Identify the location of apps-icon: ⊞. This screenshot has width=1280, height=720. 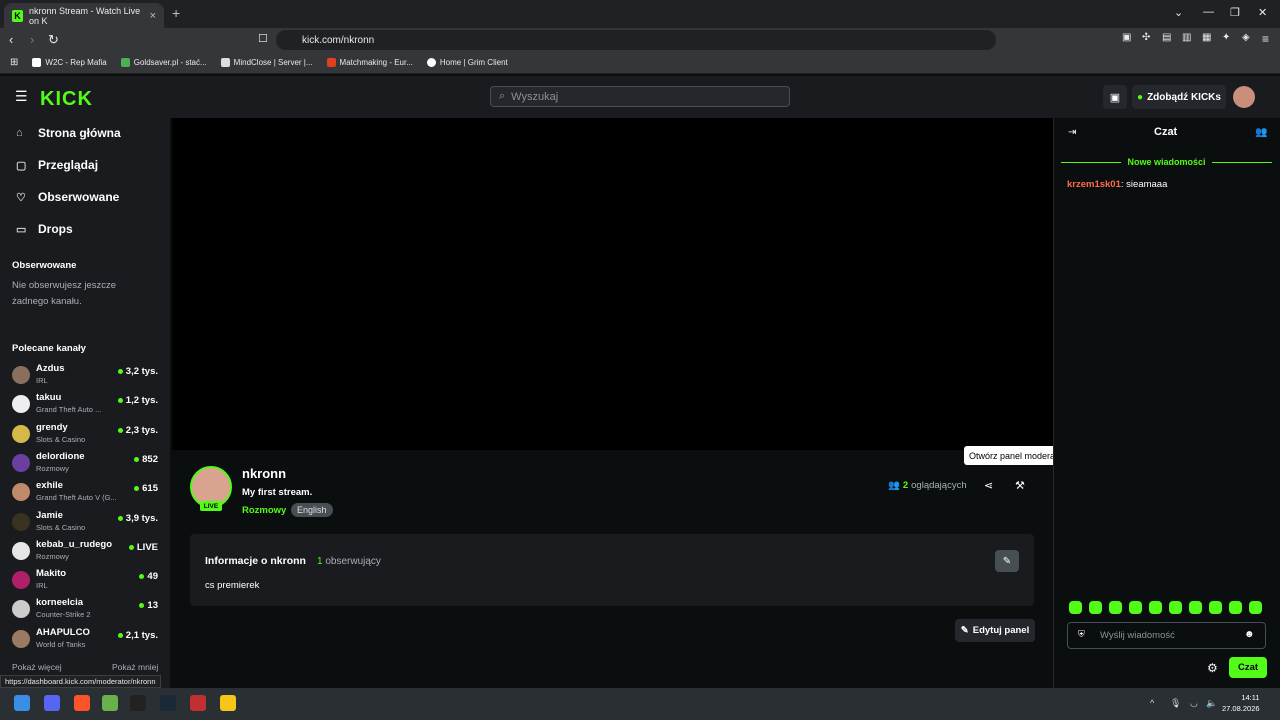
(14, 62).